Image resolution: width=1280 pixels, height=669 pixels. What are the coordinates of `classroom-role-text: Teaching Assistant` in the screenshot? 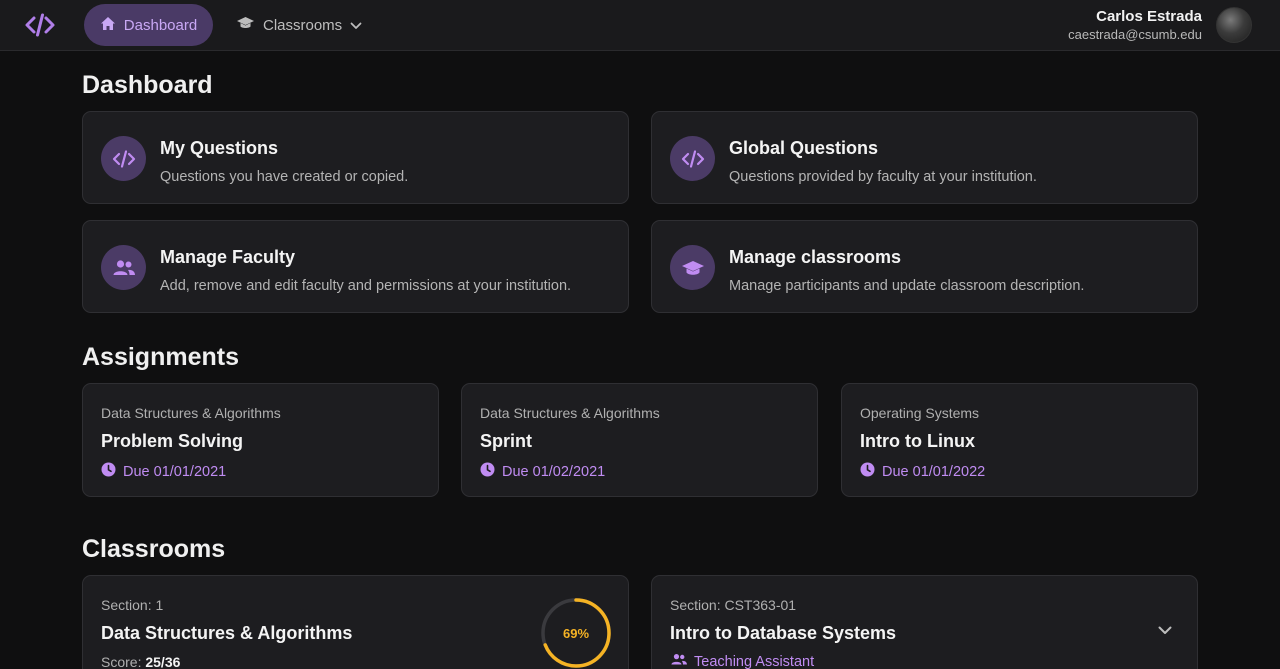 It's located at (754, 661).